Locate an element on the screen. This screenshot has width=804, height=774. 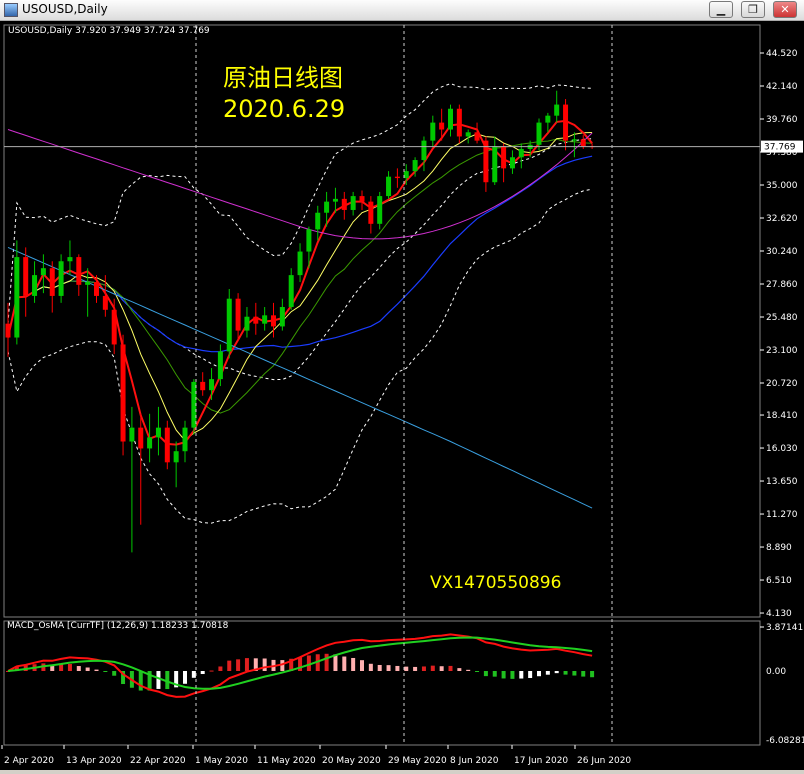
time-label: 11 May 2020 is located at coordinates (286, 761).